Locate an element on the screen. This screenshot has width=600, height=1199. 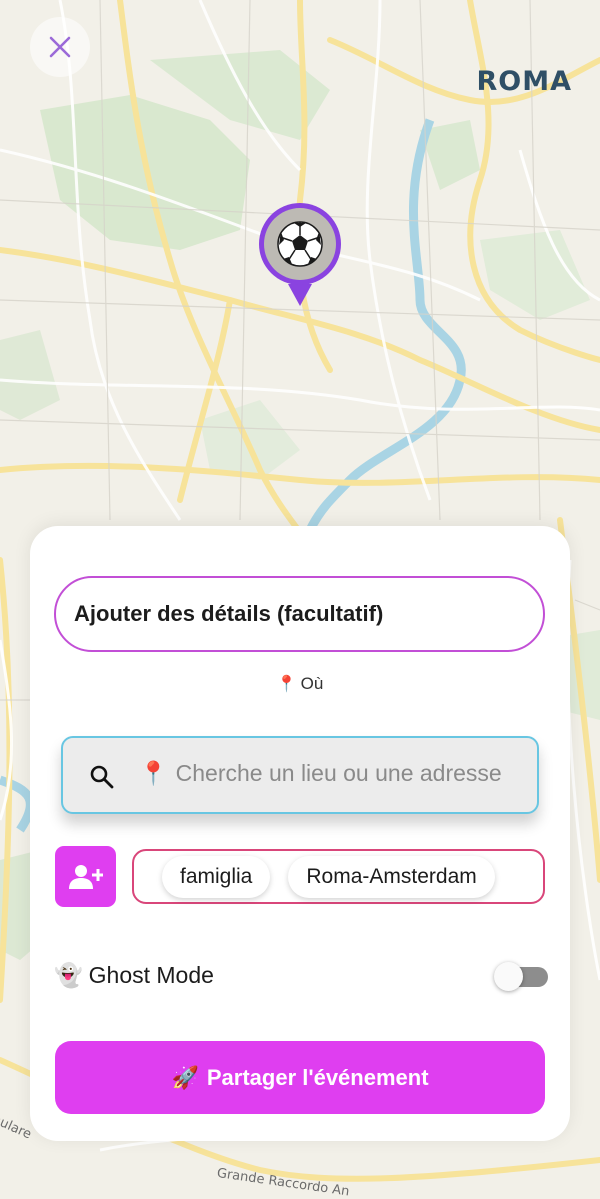
search-placeholder-text: Cherche un lieu ou une adresse is located at coordinates (338, 773).